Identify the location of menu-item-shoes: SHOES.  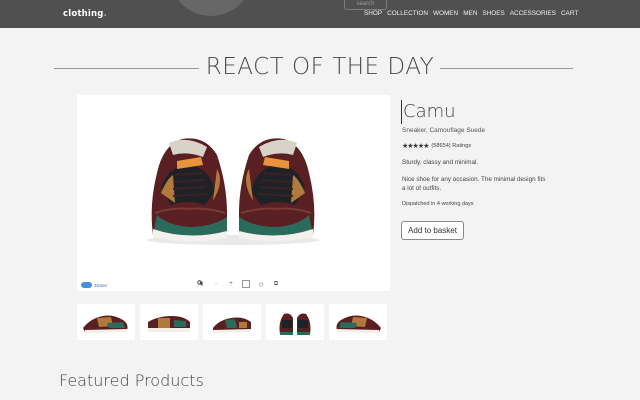
(493, 13).